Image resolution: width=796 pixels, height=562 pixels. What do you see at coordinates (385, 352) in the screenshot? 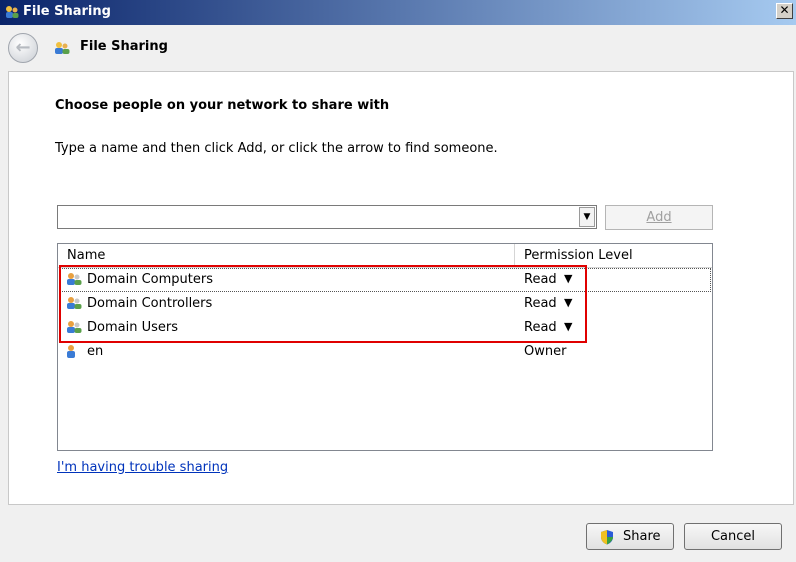
I see `list-item: en Owner` at bounding box center [385, 352].